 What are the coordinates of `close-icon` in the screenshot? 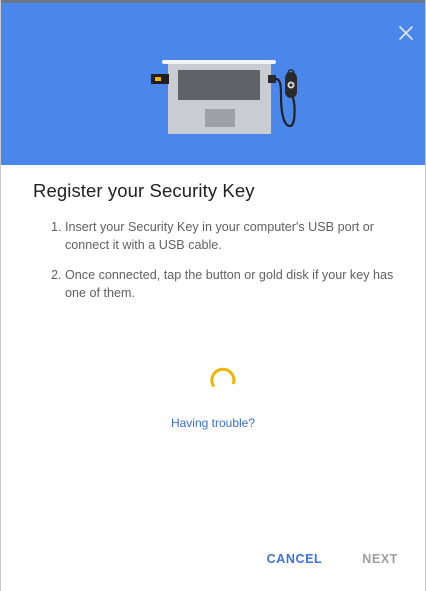 It's located at (406, 33).